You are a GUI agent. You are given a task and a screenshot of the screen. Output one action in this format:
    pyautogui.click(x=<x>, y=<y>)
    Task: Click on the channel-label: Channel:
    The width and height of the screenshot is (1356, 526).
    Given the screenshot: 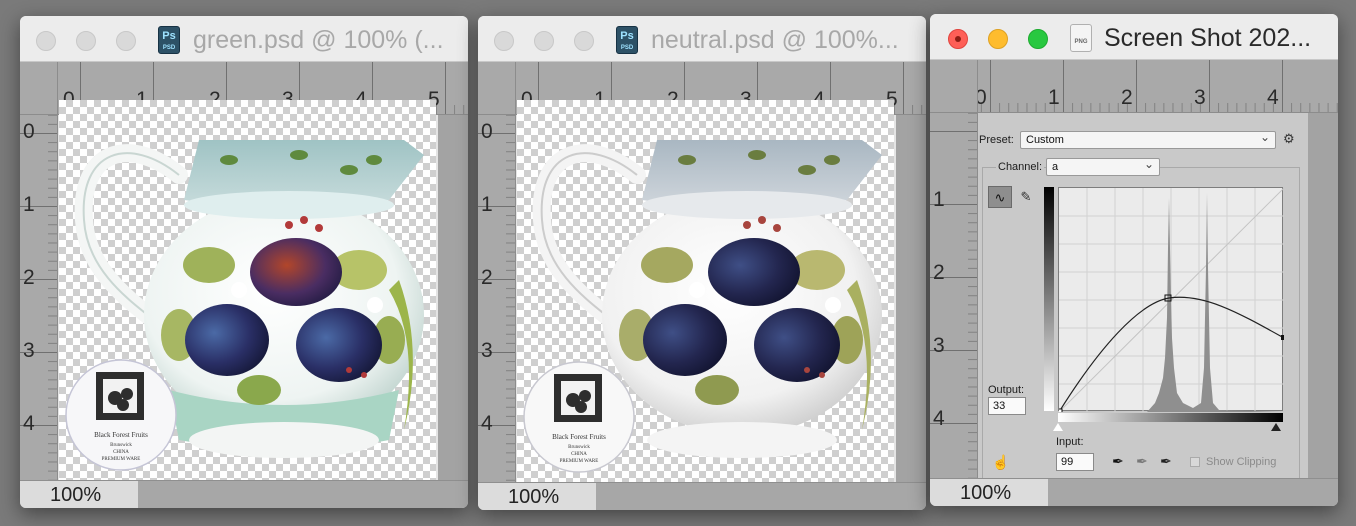 What is the action you would take?
    pyautogui.click(x=1020, y=167)
    